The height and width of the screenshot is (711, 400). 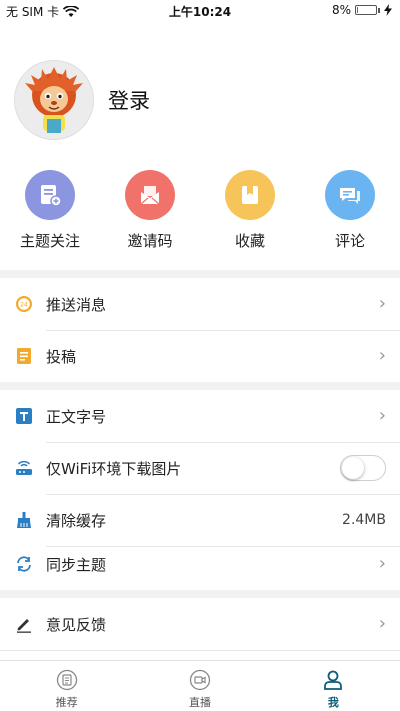 What do you see at coordinates (333, 680) in the screenshot?
I see `person-icon` at bounding box center [333, 680].